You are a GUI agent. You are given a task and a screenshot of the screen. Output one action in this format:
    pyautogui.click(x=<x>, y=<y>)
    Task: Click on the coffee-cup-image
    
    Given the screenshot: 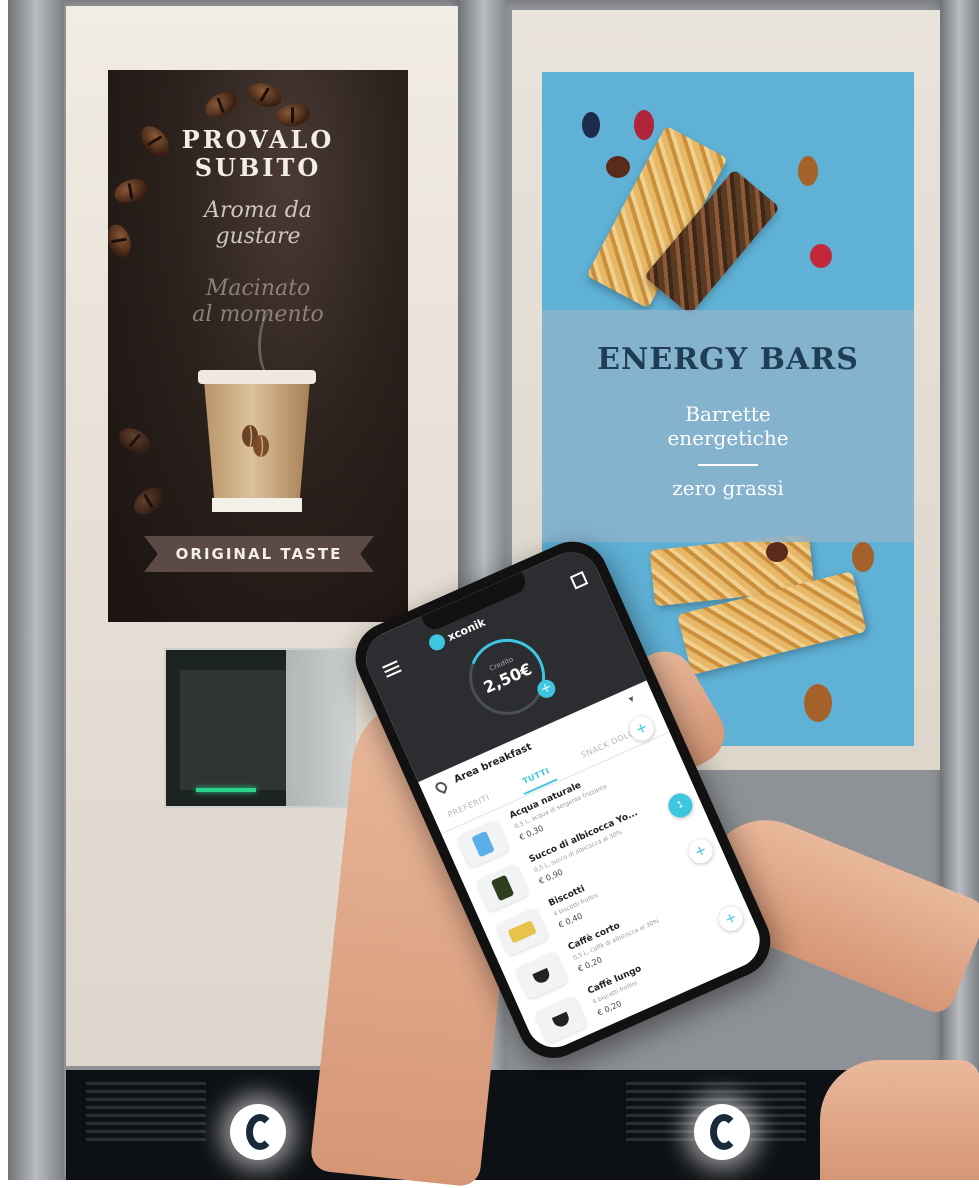 What is the action you would take?
    pyautogui.click(x=257, y=441)
    